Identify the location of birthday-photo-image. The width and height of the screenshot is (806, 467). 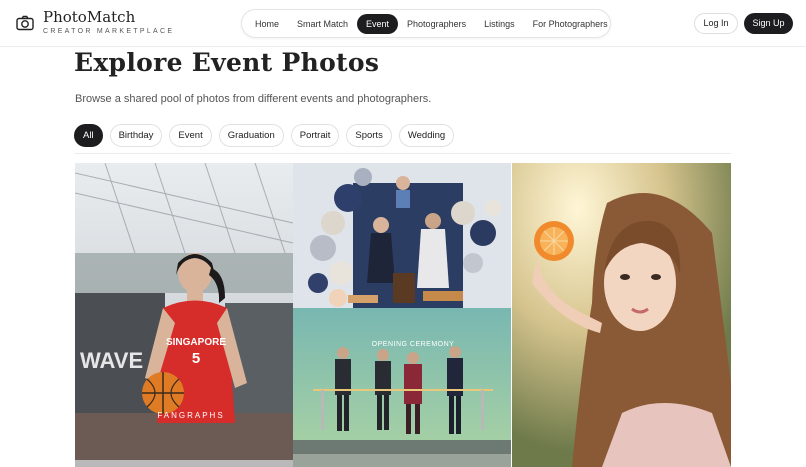
(402, 235).